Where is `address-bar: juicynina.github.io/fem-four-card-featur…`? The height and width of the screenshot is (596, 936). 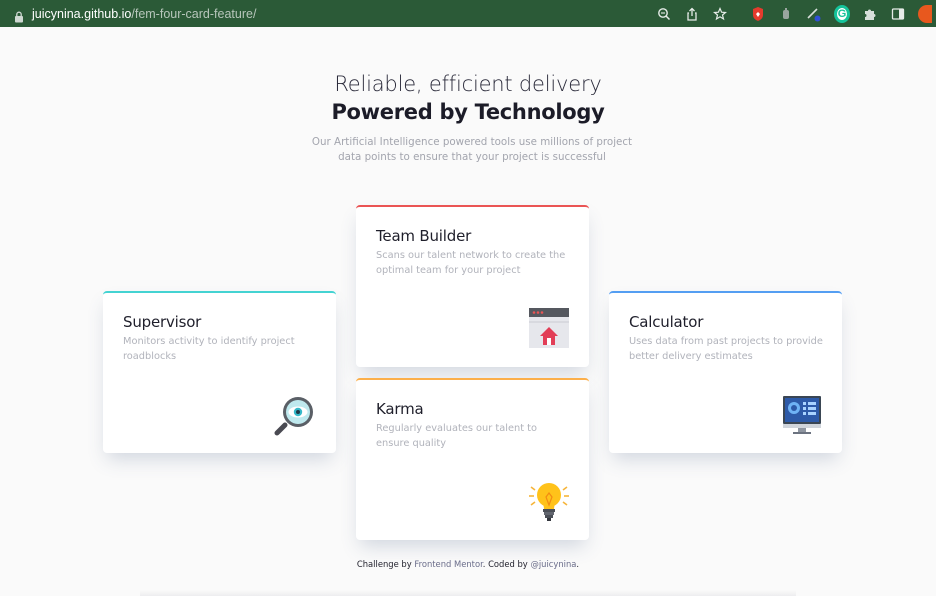
address-bar: juicynina.github.io/fem-four-card-featur… is located at coordinates (329, 13).